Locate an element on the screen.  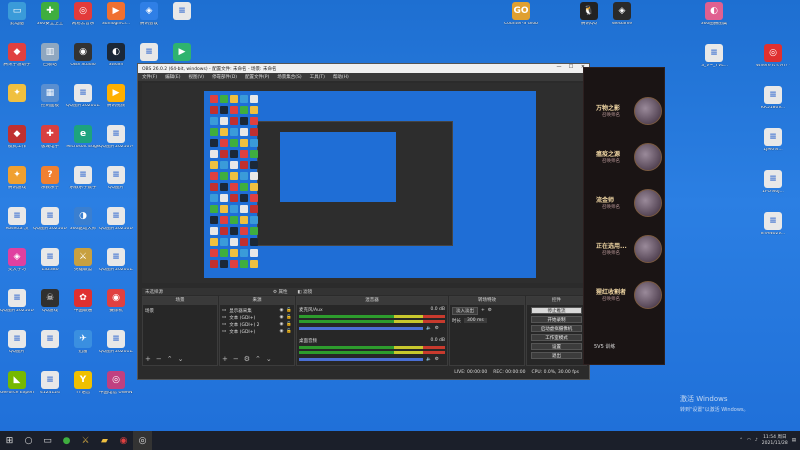
desktop-icon-36: ≡ QQ图片 is located at coordinates (17, 342).